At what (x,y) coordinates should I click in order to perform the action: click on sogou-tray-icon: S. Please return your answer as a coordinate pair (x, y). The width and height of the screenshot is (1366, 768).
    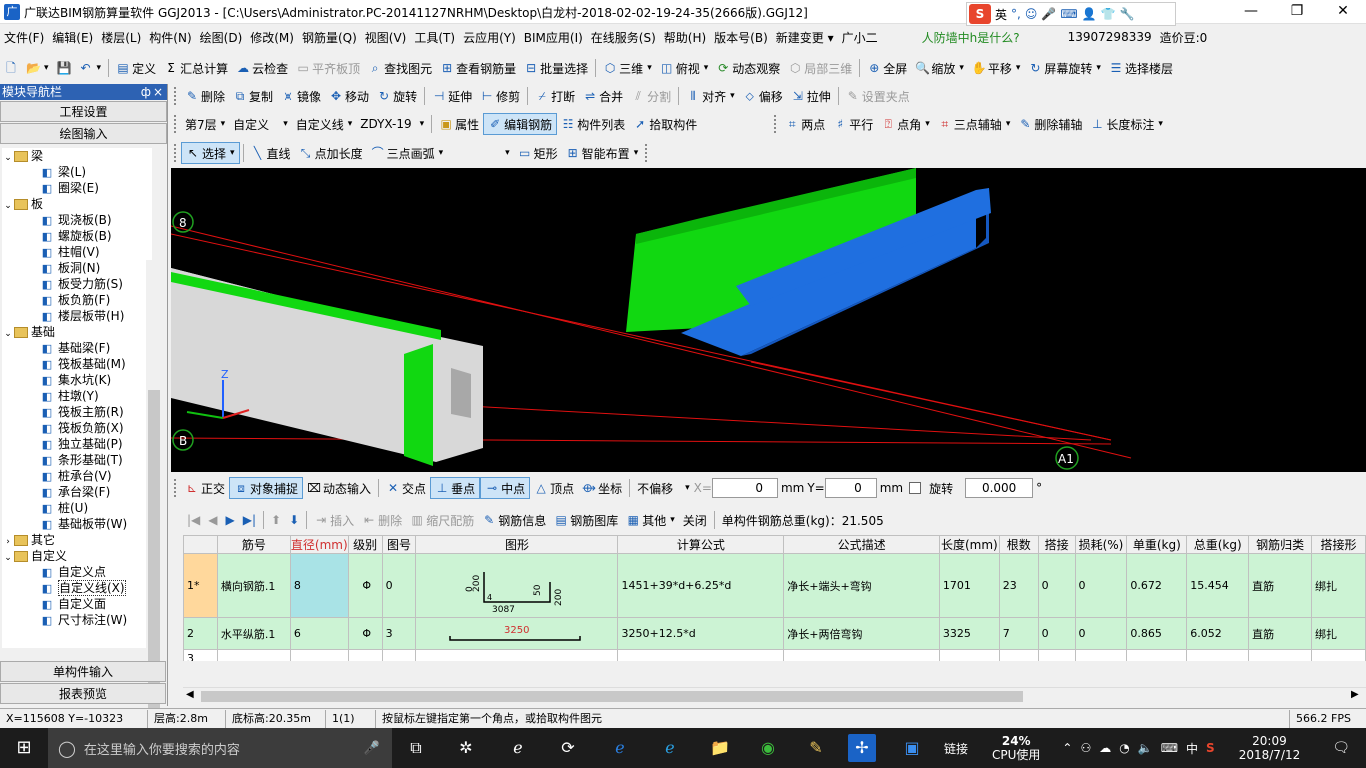
    Looking at the image, I should click on (1210, 748).